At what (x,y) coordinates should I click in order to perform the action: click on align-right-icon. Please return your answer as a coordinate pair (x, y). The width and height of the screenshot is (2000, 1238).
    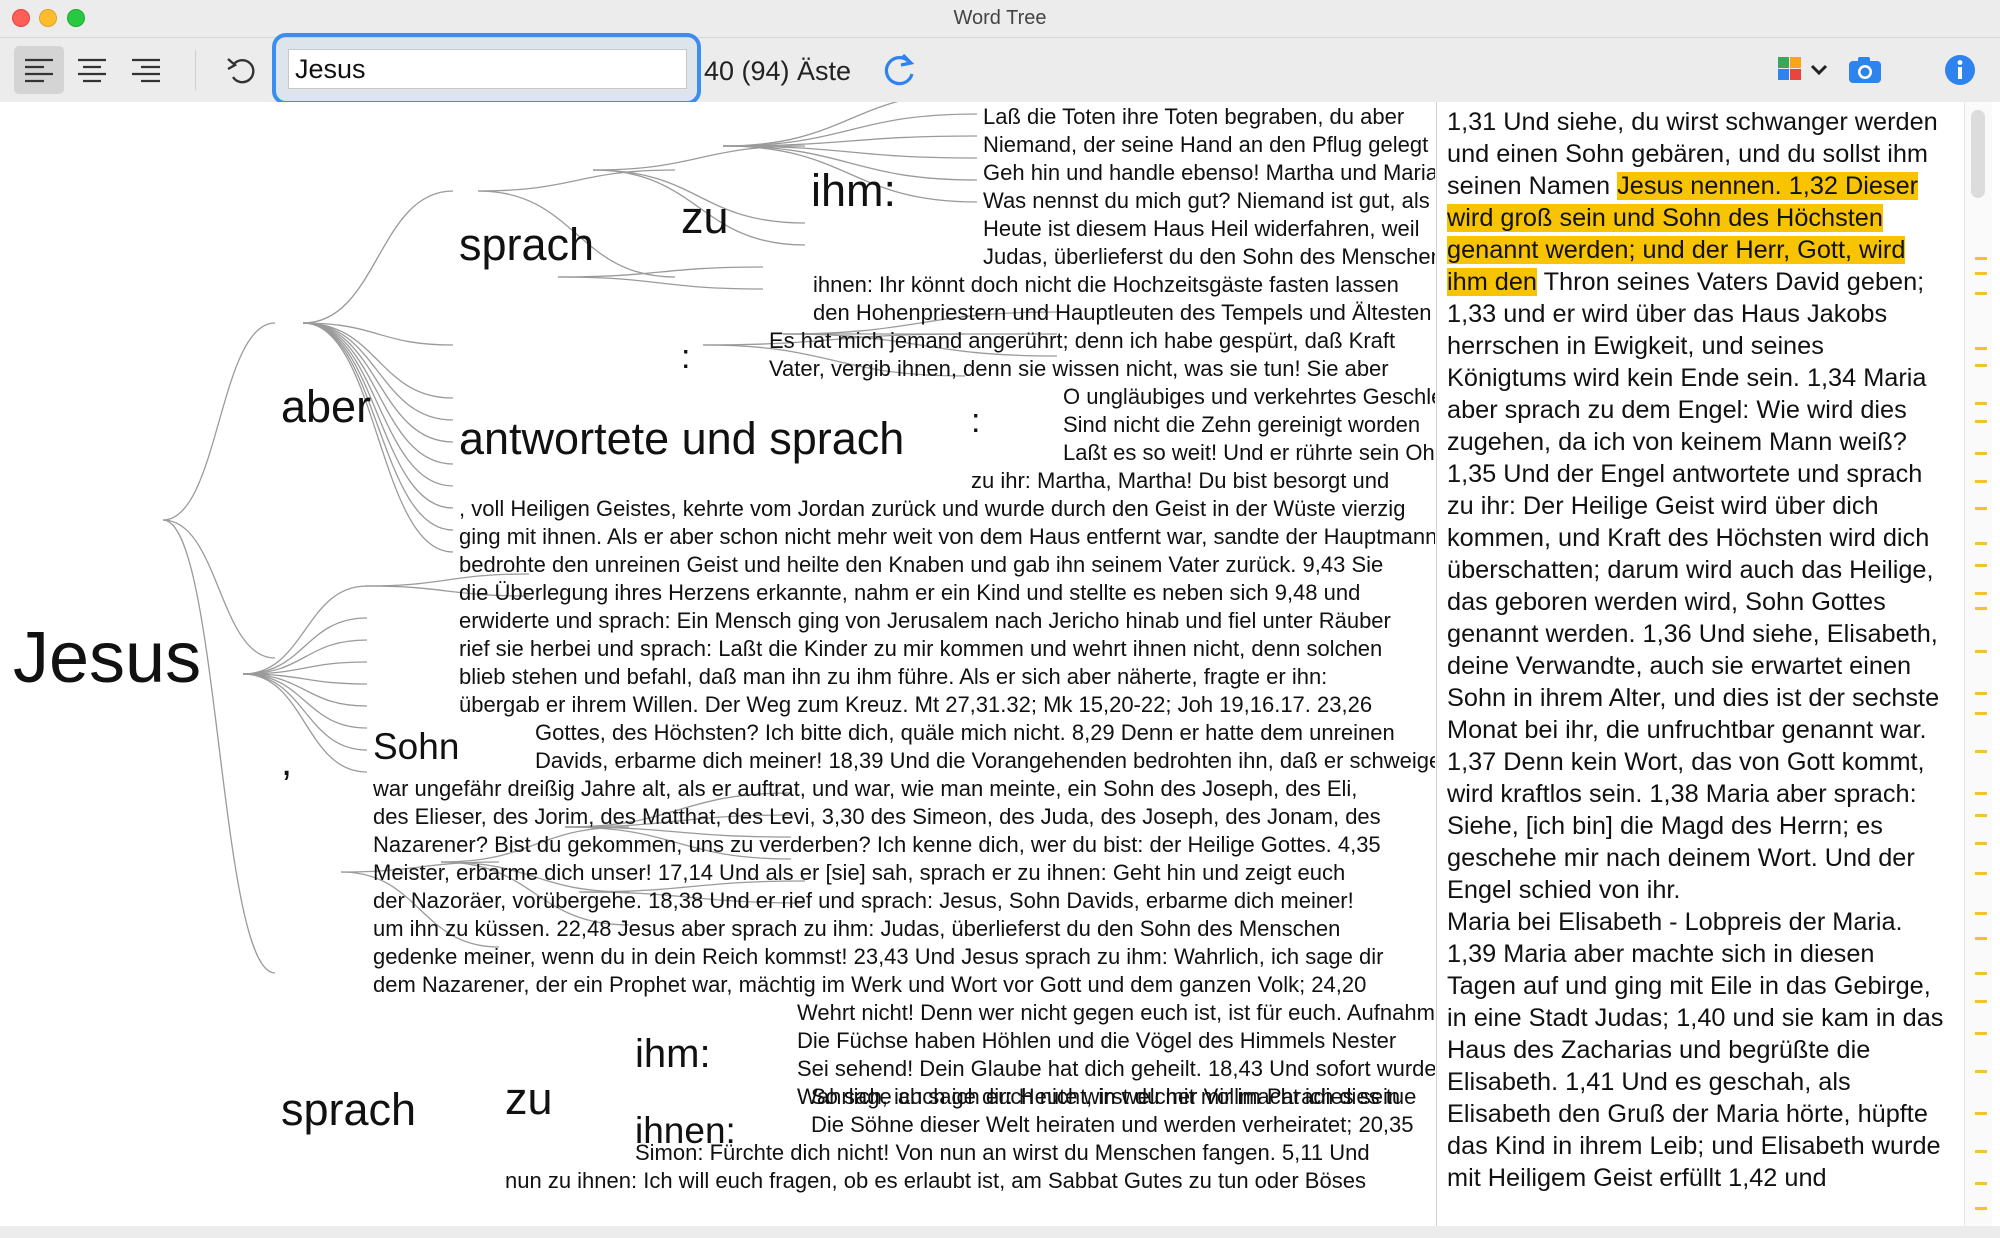
    Looking at the image, I should click on (146, 70).